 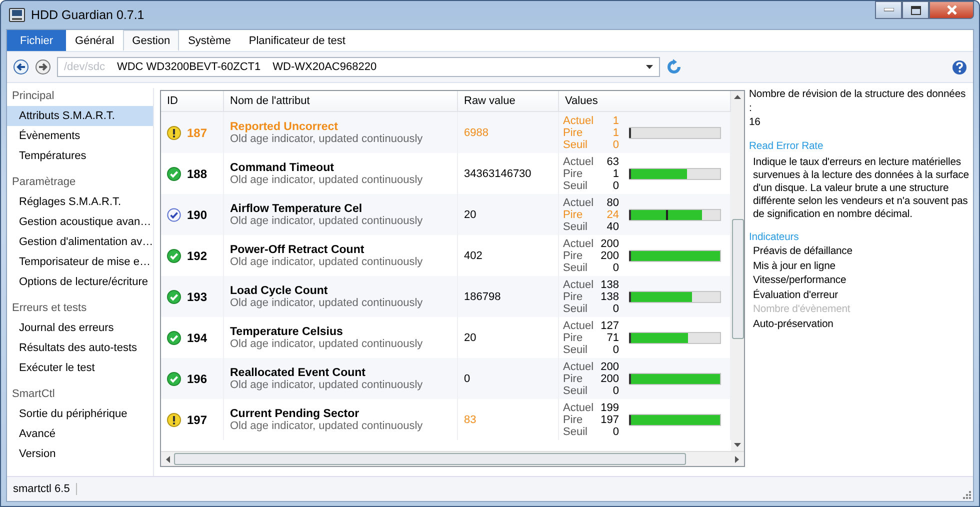 I want to click on vertical-scrollbar, so click(x=737, y=271).